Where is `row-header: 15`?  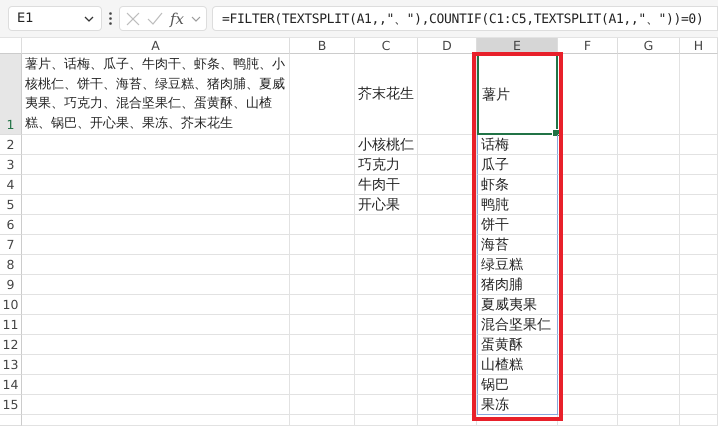 row-header: 15 is located at coordinates (11, 405).